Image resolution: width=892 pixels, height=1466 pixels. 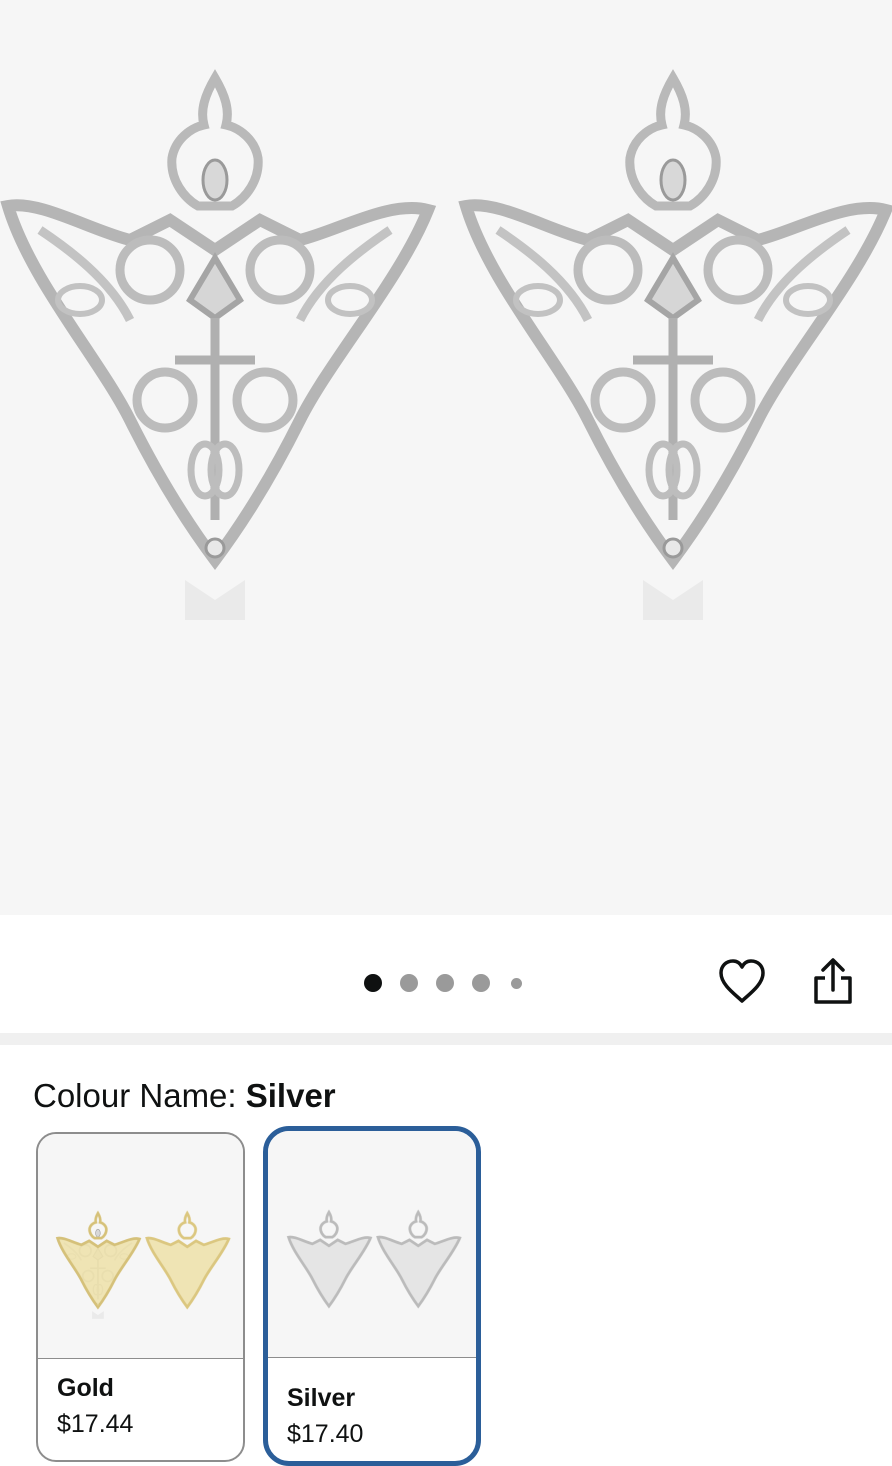 I want to click on silver-collar-tips-image, so click(x=374, y=1259).